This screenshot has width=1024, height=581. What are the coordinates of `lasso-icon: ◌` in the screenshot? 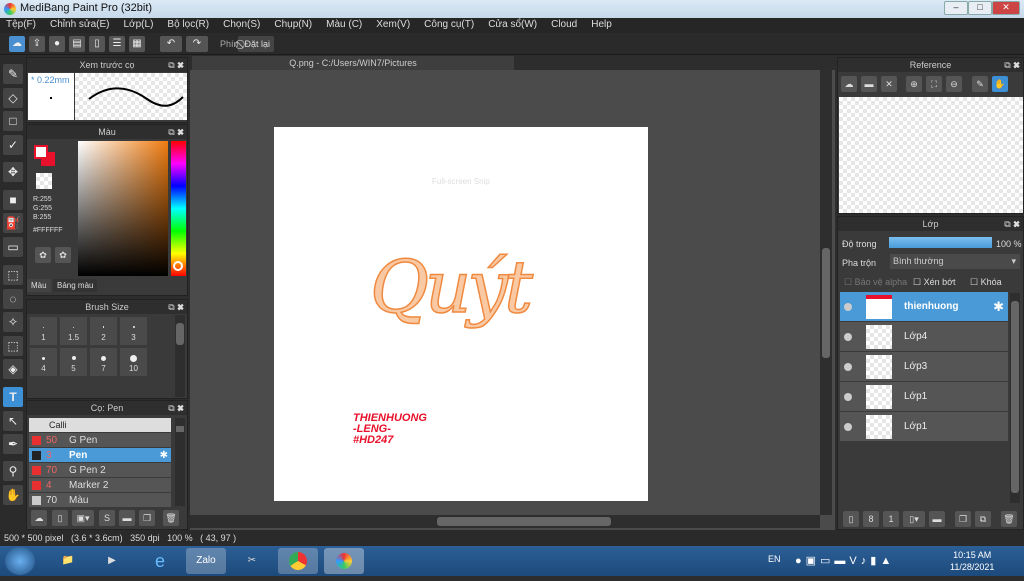 It's located at (13, 299).